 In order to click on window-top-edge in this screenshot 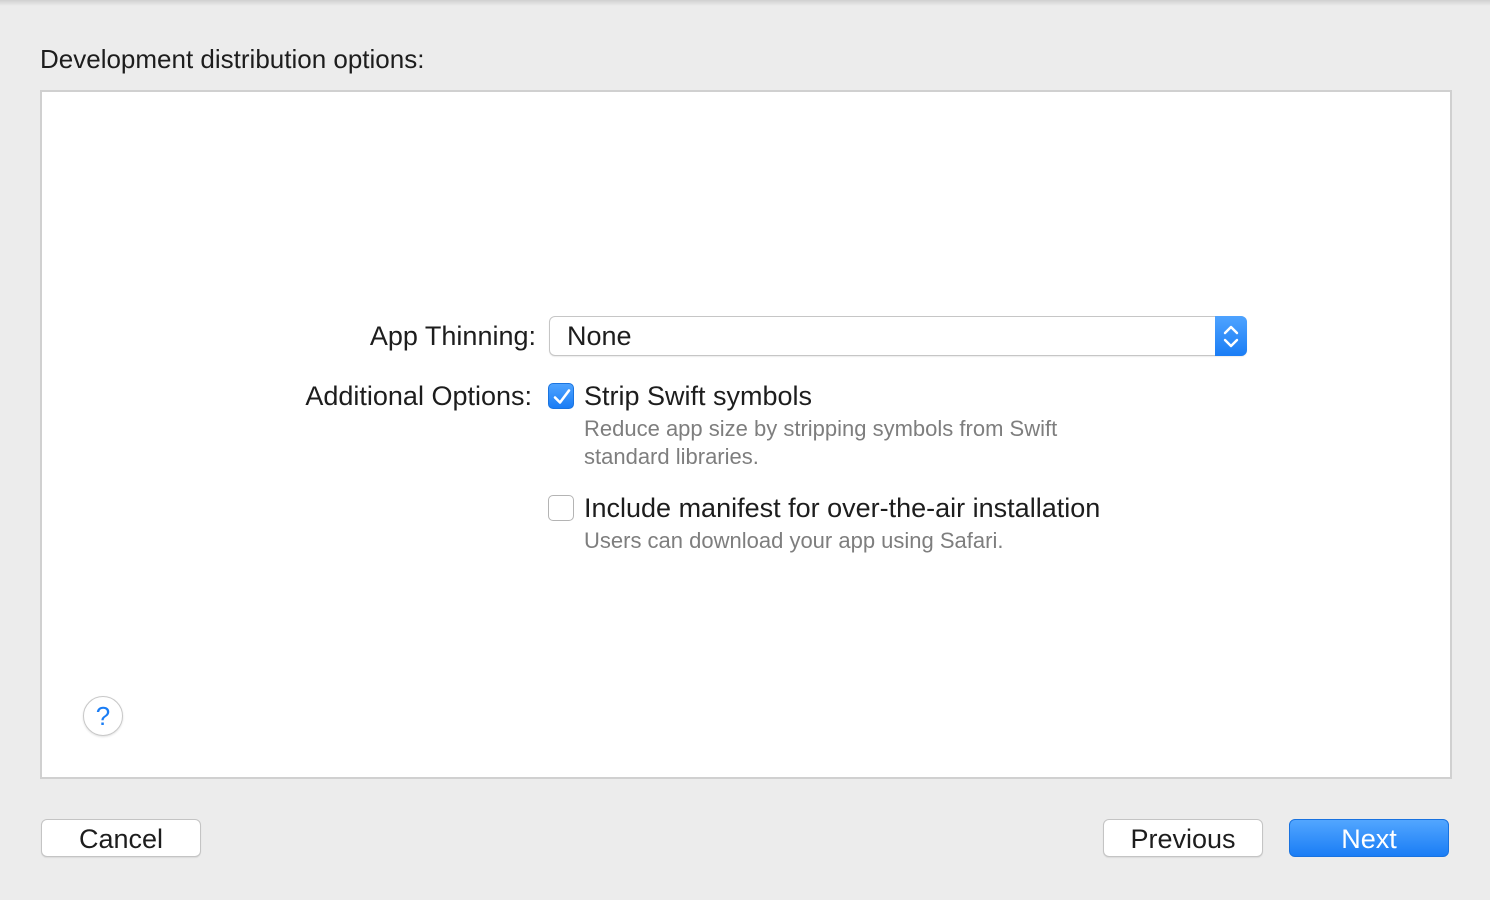, I will do `click(745, 3)`.